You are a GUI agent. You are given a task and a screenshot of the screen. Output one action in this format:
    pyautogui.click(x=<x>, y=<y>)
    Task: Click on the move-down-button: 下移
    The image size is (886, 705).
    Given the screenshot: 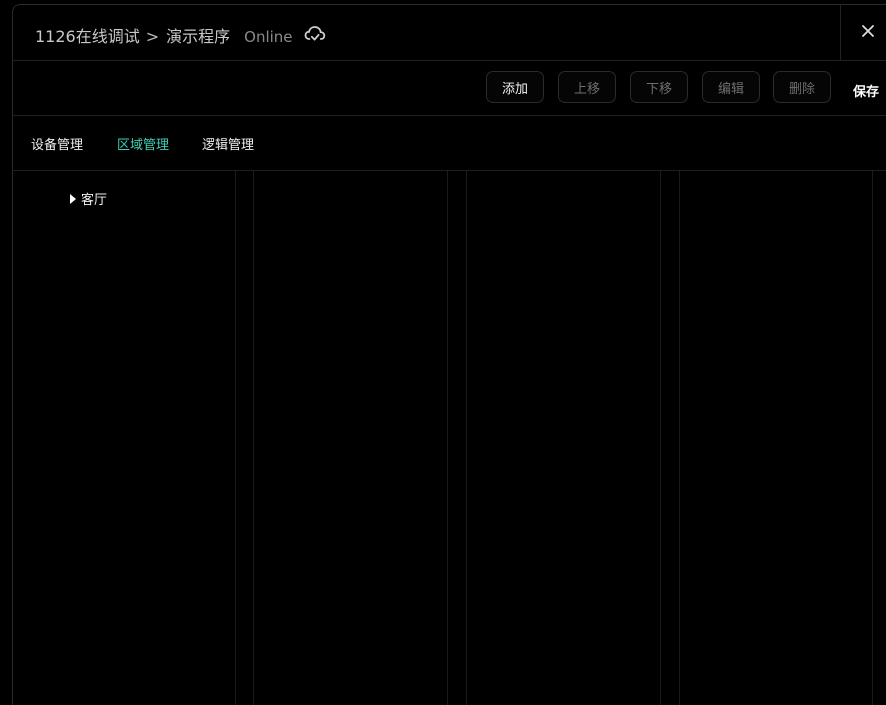 What is the action you would take?
    pyautogui.click(x=659, y=87)
    